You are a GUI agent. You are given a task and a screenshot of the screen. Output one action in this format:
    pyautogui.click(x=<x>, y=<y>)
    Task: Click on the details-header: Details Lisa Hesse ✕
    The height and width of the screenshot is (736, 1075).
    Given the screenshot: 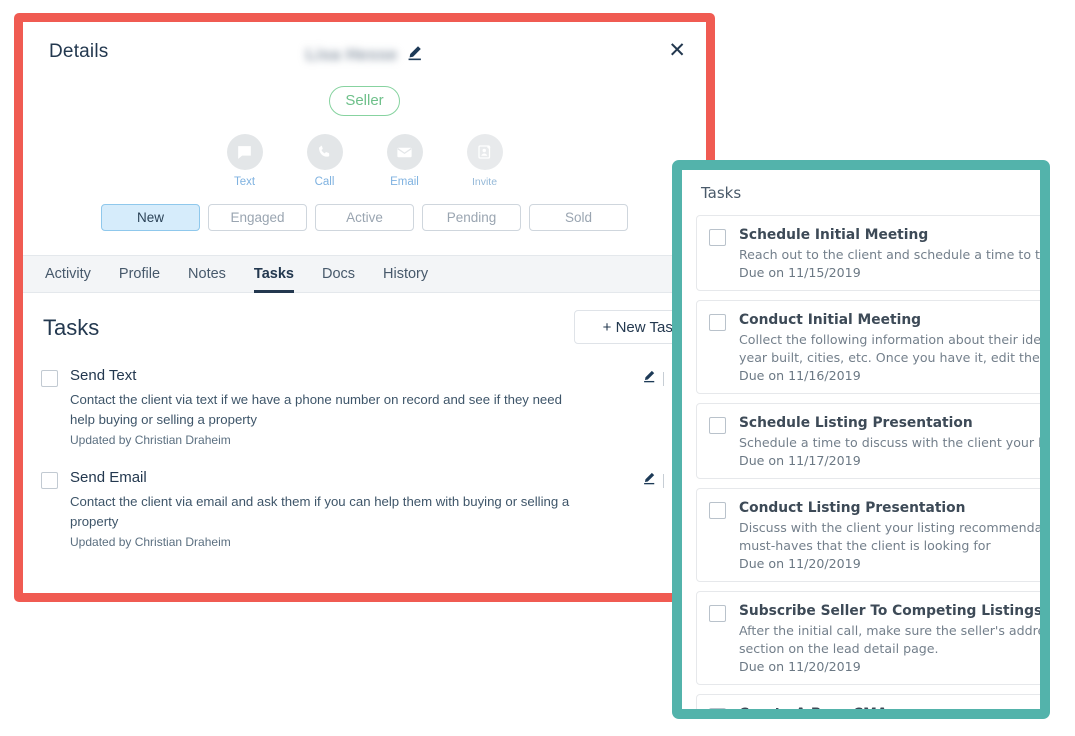 What is the action you would take?
    pyautogui.click(x=364, y=48)
    